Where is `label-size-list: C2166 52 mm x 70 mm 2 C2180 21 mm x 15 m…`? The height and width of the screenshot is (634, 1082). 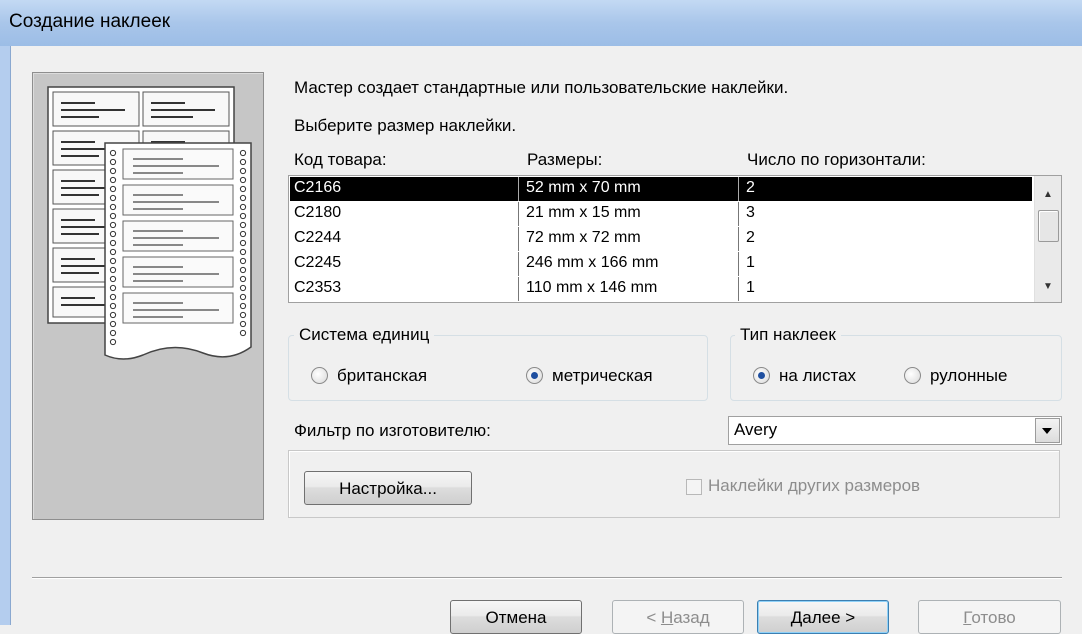 label-size-list: C2166 52 mm x 70 mm 2 C2180 21 mm x 15 m… is located at coordinates (675, 239).